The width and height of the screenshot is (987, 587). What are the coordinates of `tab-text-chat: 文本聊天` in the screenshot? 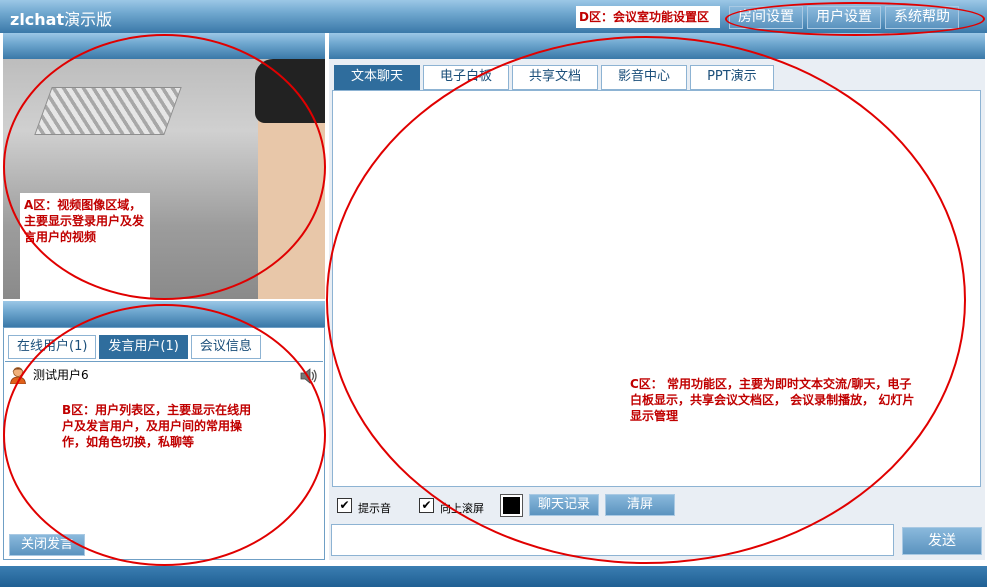 It's located at (377, 77).